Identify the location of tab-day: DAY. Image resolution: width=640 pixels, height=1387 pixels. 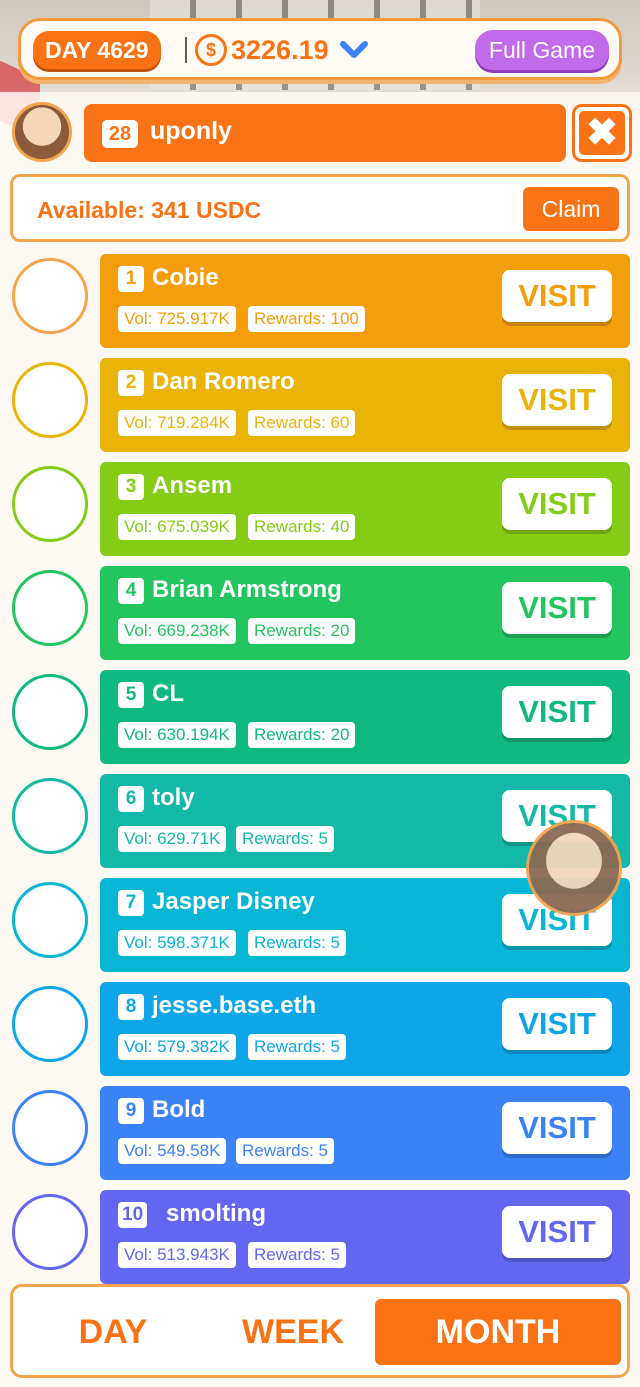
(113, 1332).